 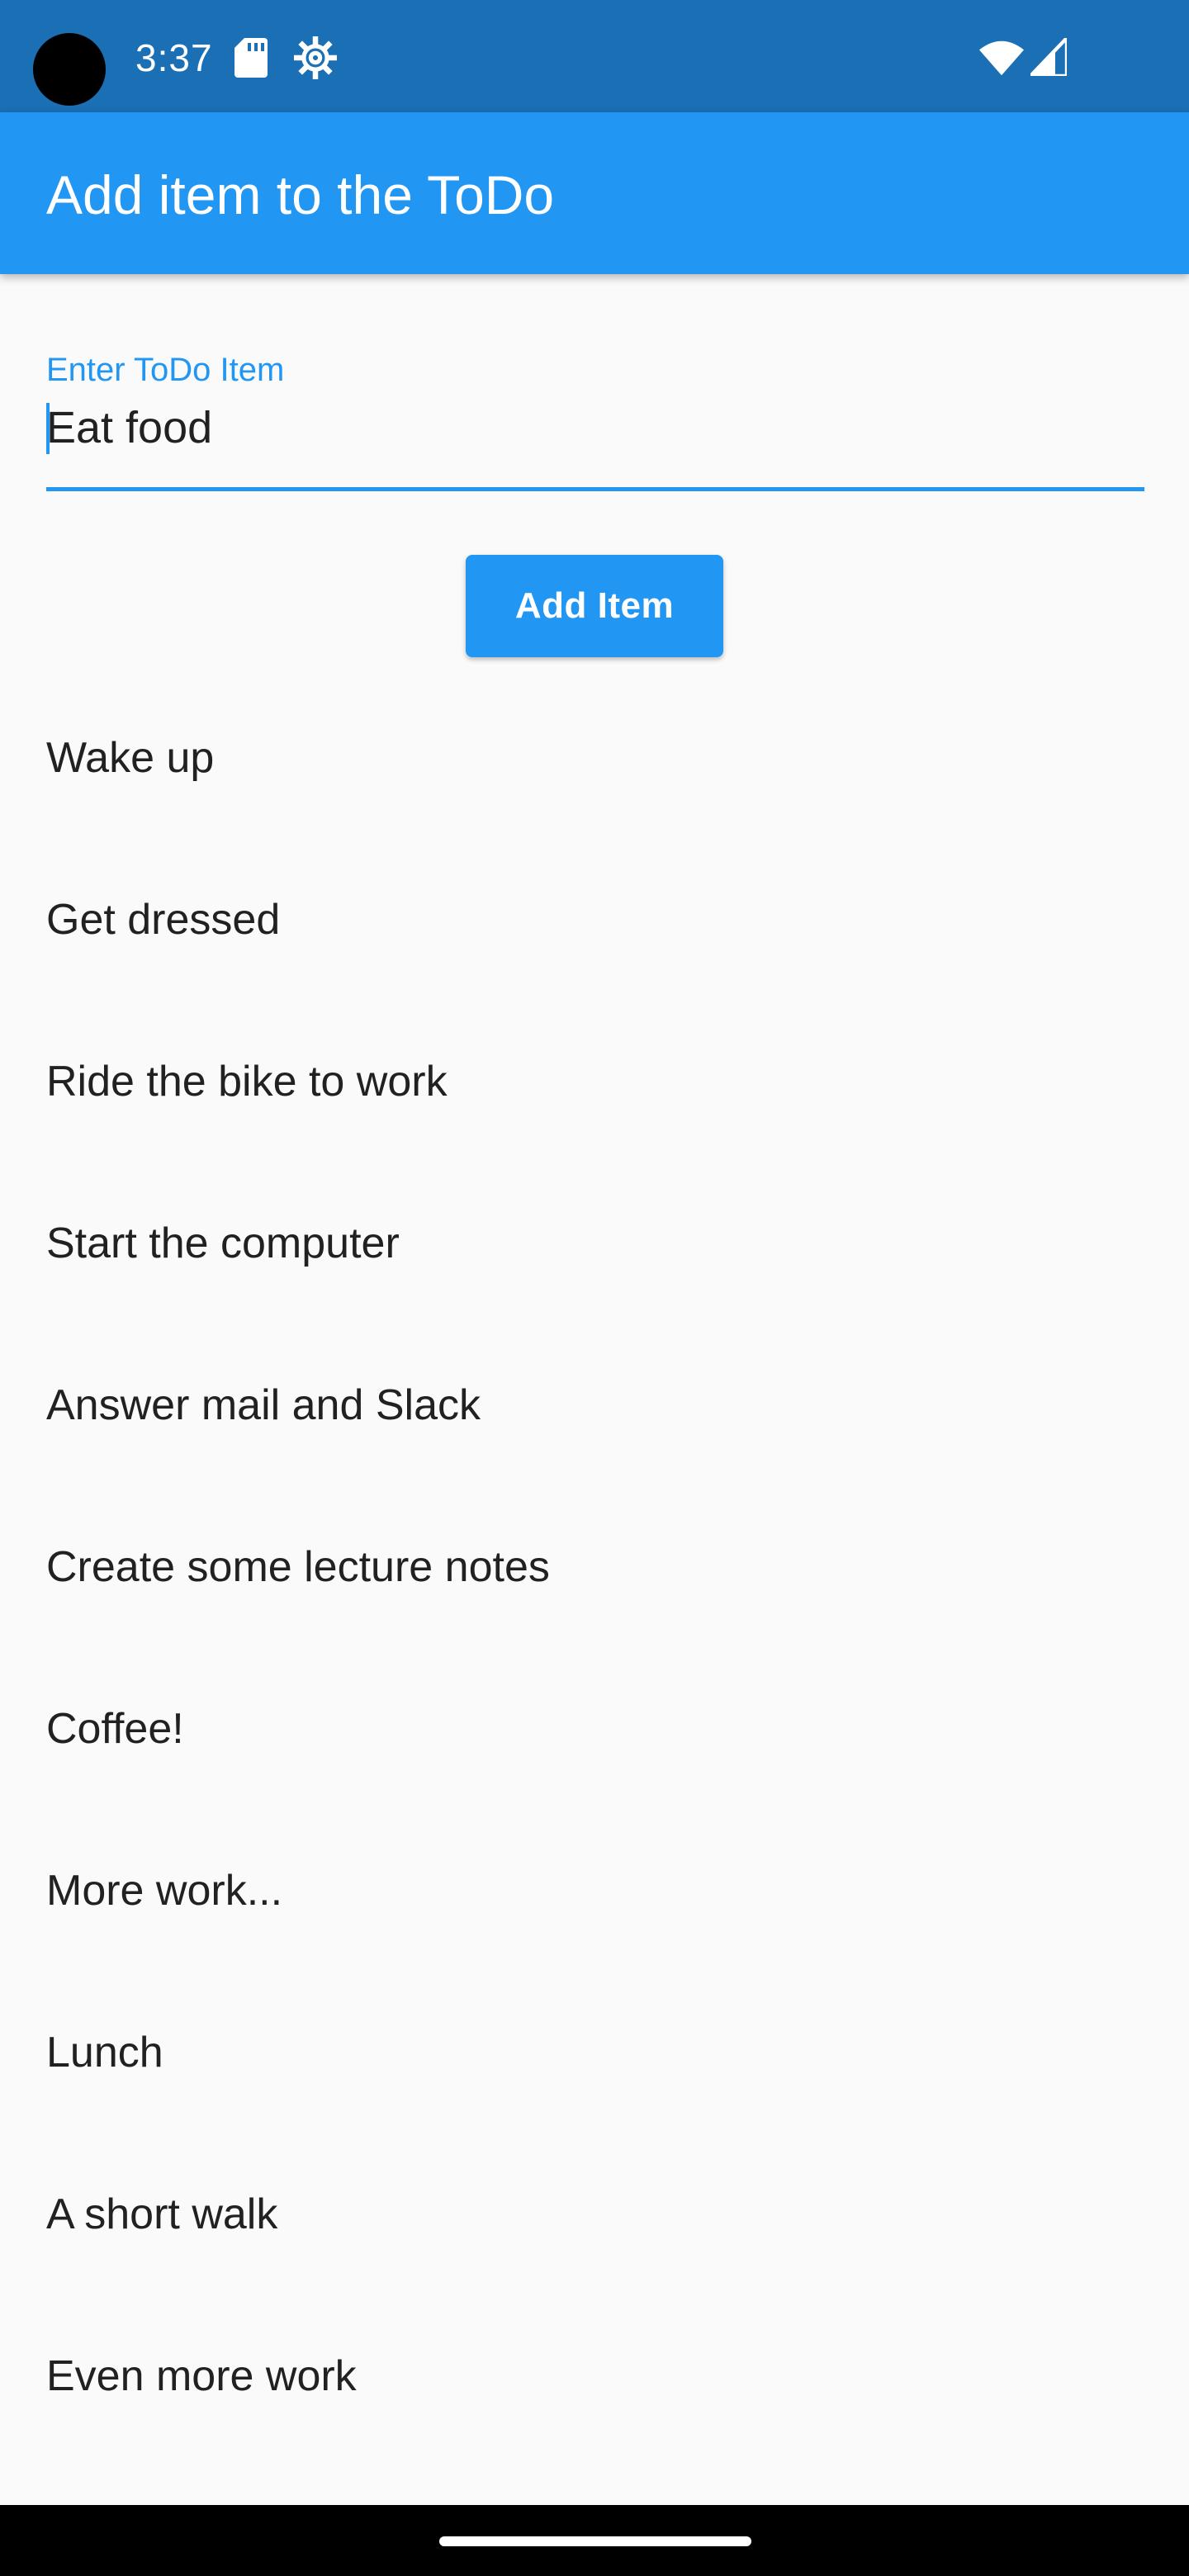 What do you see at coordinates (300, 194) in the screenshot?
I see `page-title: Add item to the ToDo` at bounding box center [300, 194].